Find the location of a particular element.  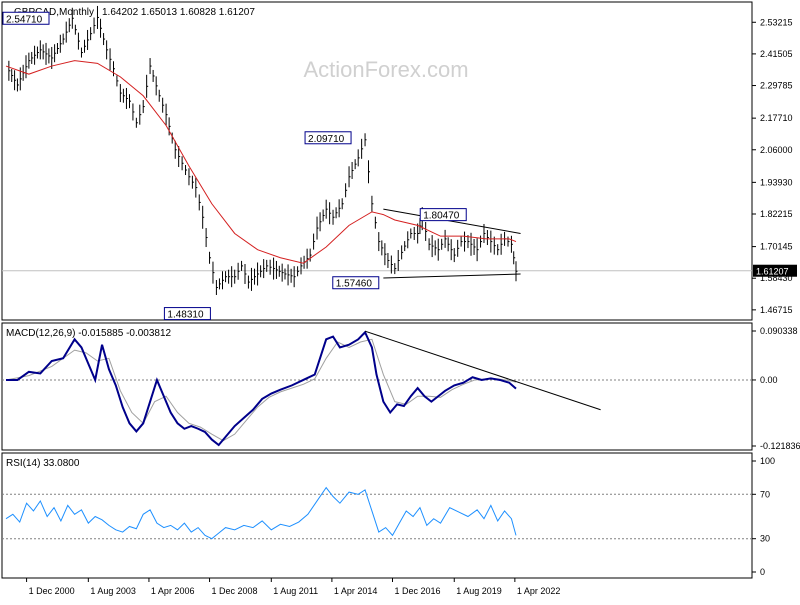

rsi-y-tick-label: 0 is located at coordinates (762, 572).